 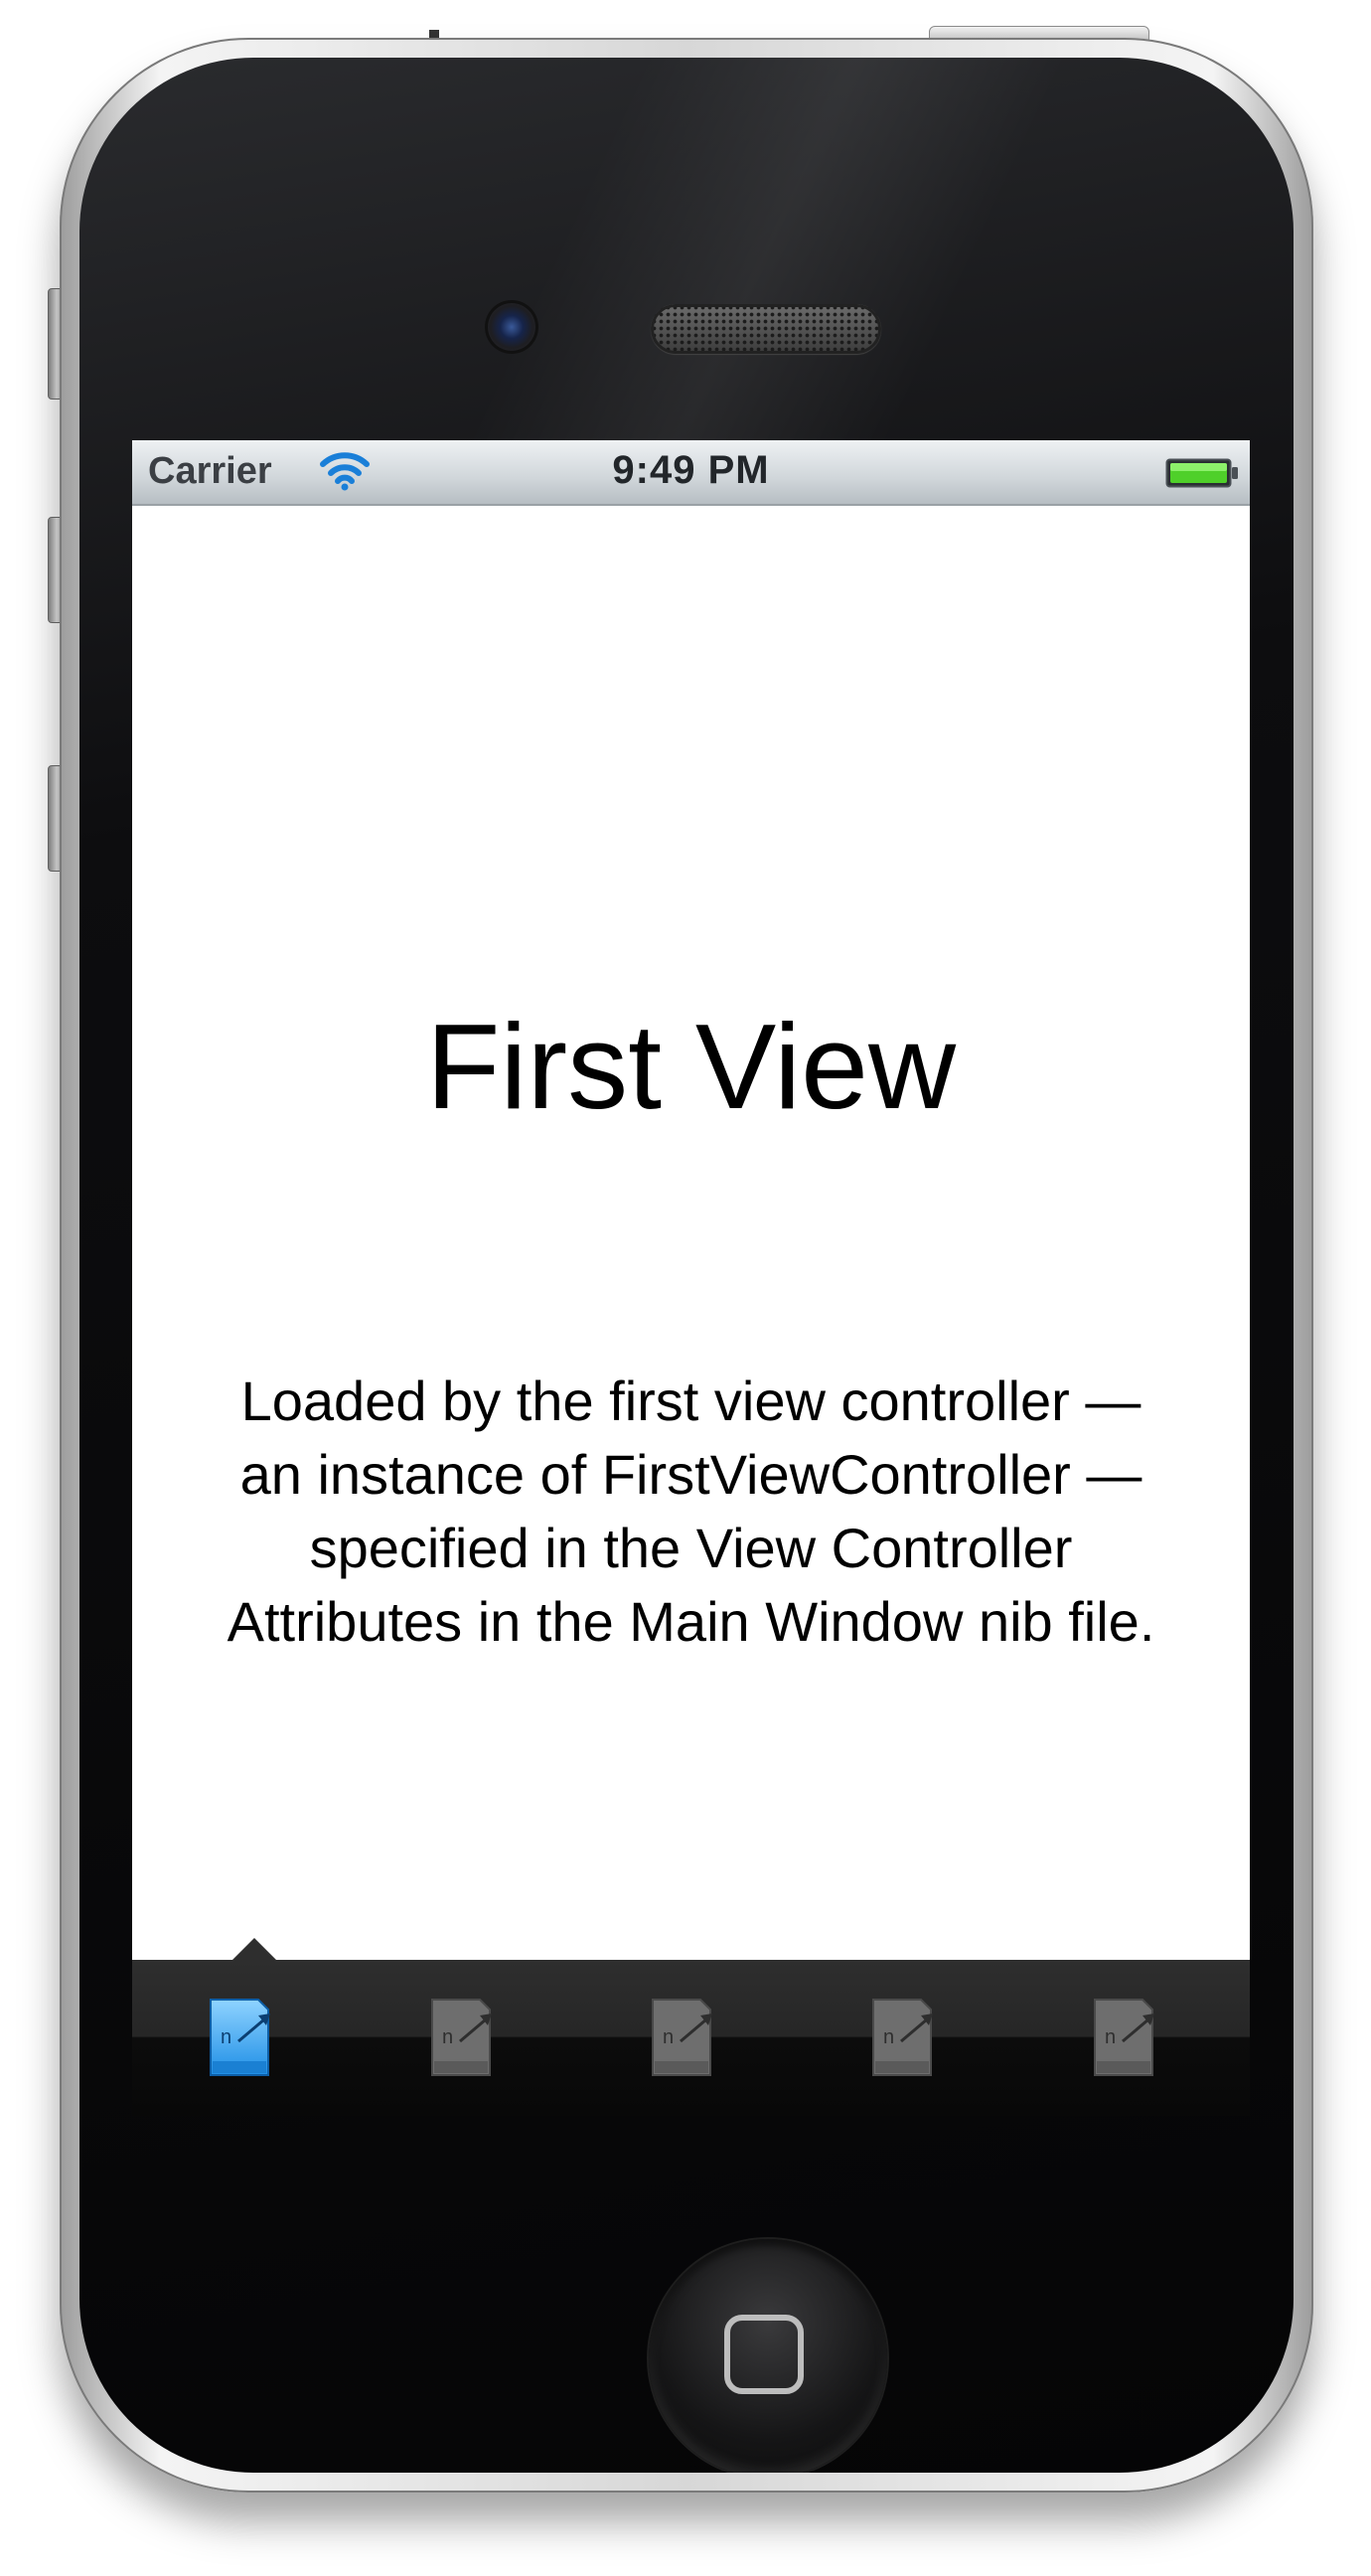 I want to click on tab-item-5: n, so click(x=1127, y=2036).